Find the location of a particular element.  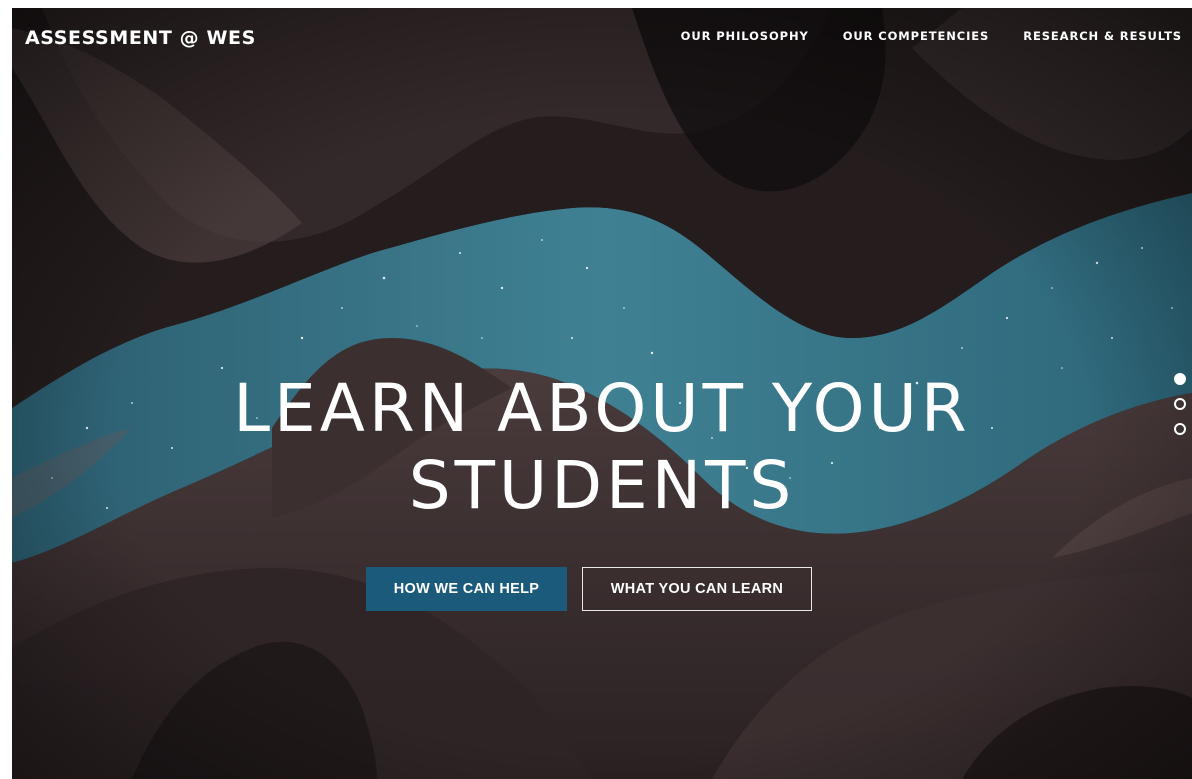

hero-headline-line-2: STUDENTS is located at coordinates (602, 486).